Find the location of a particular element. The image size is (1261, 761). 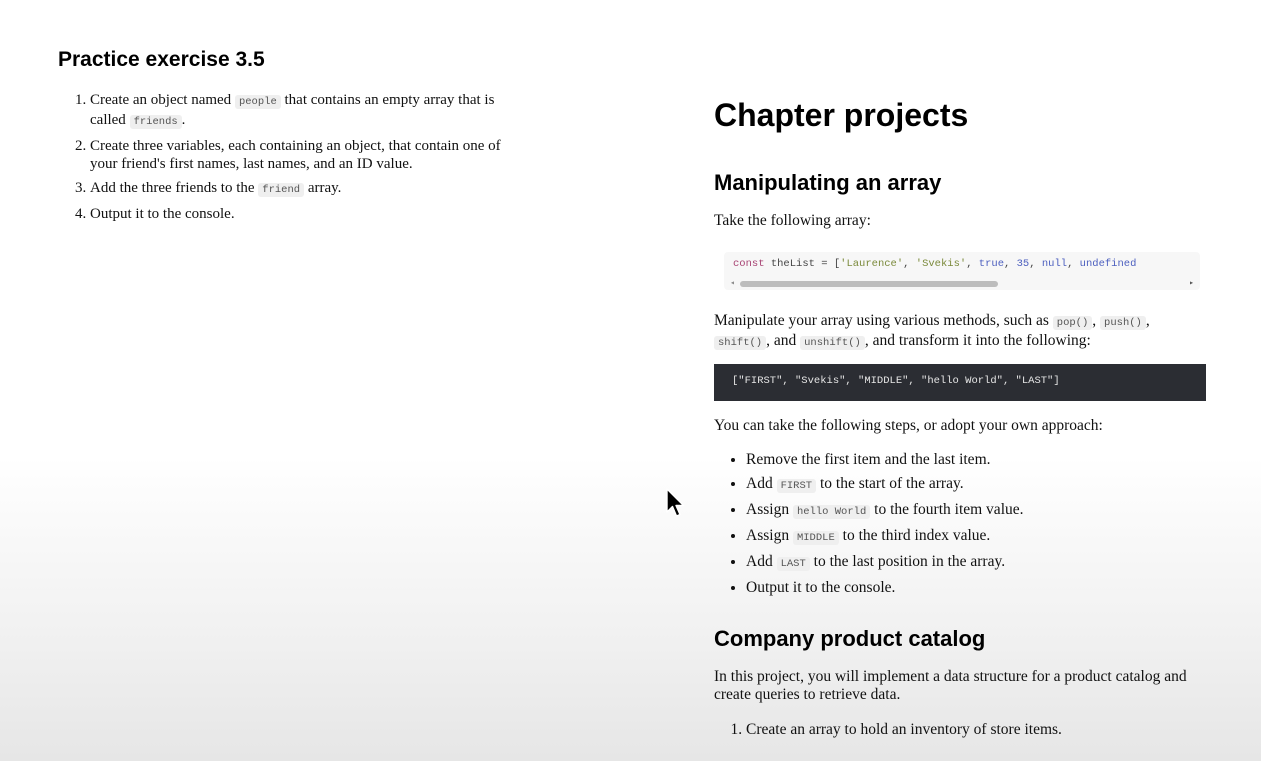

manipulating-array-title: Manipulating an array is located at coordinates (828, 182).